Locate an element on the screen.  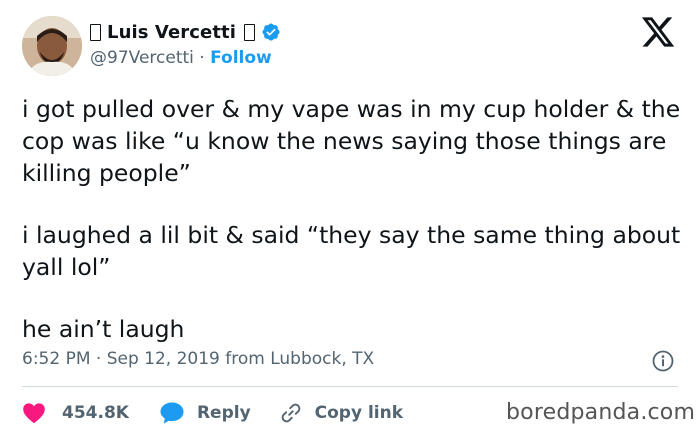
watermark: boredpanda.com is located at coordinates (601, 412).